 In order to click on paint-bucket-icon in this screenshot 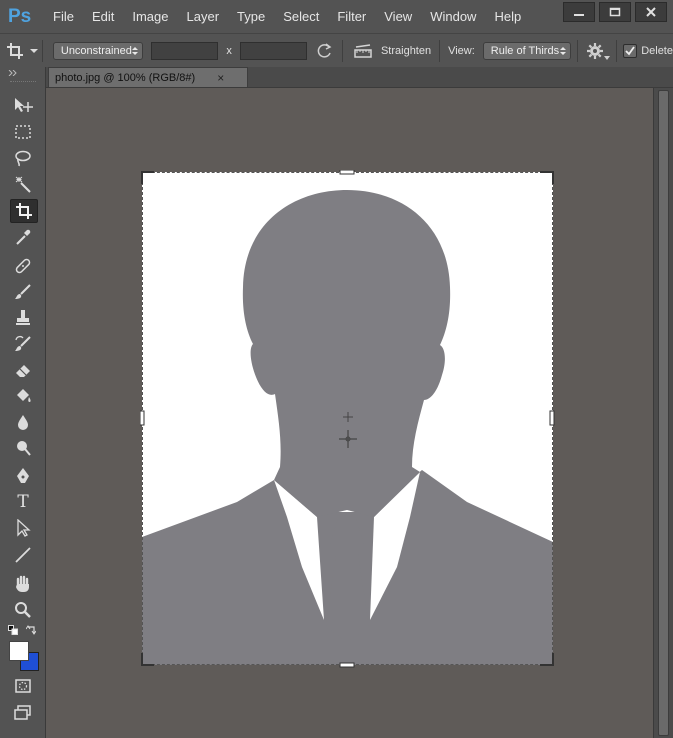, I will do `click(24, 395)`.